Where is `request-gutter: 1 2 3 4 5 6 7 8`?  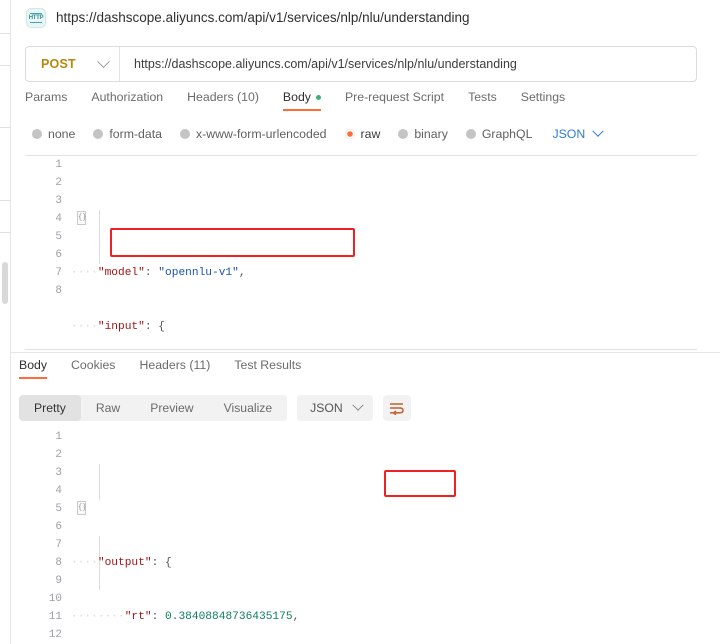
request-gutter: 1 2 3 4 5 6 7 8 is located at coordinates (48, 252).